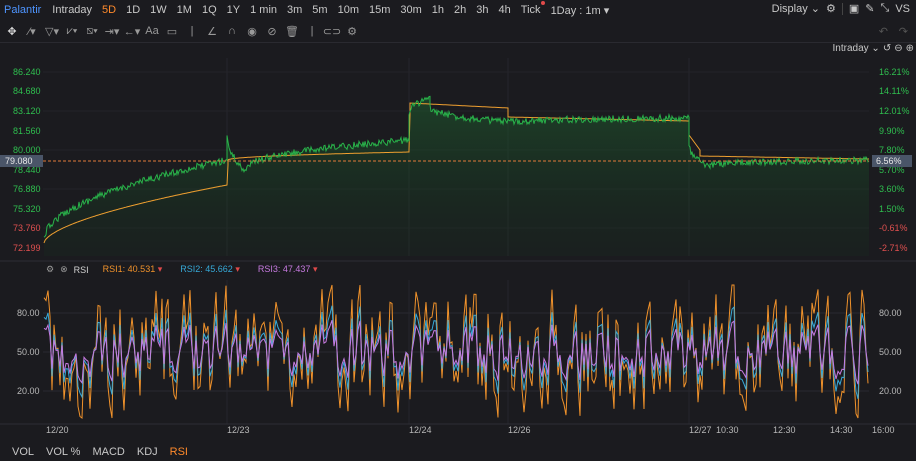  What do you see at coordinates (438, 10) in the screenshot?
I see `tab-1h: 1h` at bounding box center [438, 10].